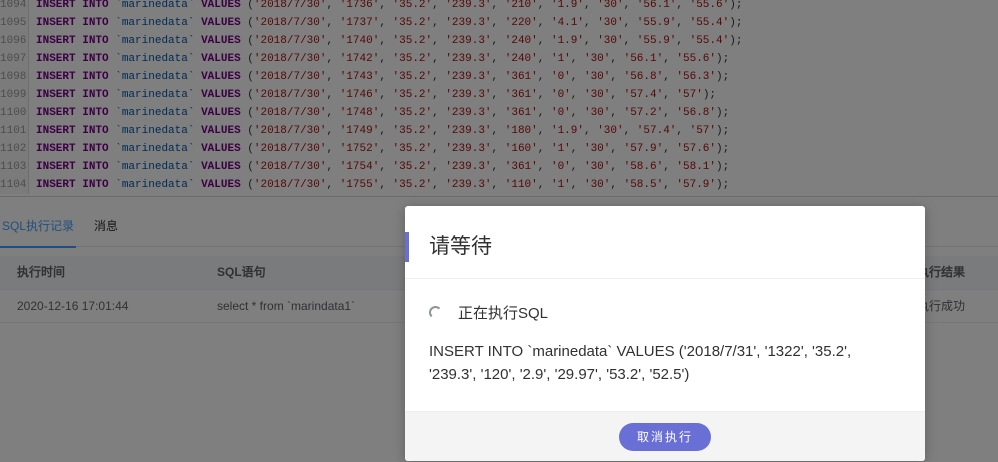 This screenshot has height=462, width=998. I want to click on dialog-title: 请等待, so click(460, 246).